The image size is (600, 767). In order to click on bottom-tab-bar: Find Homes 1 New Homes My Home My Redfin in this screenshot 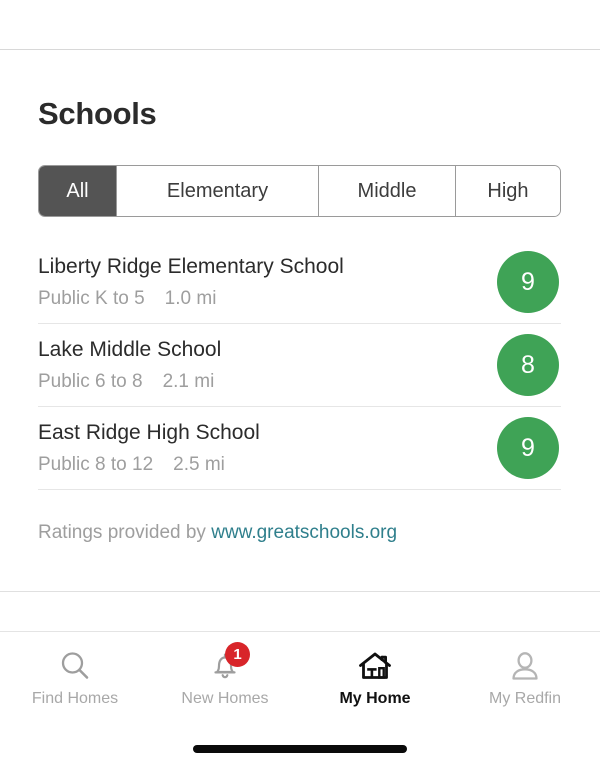, I will do `click(300, 682)`.